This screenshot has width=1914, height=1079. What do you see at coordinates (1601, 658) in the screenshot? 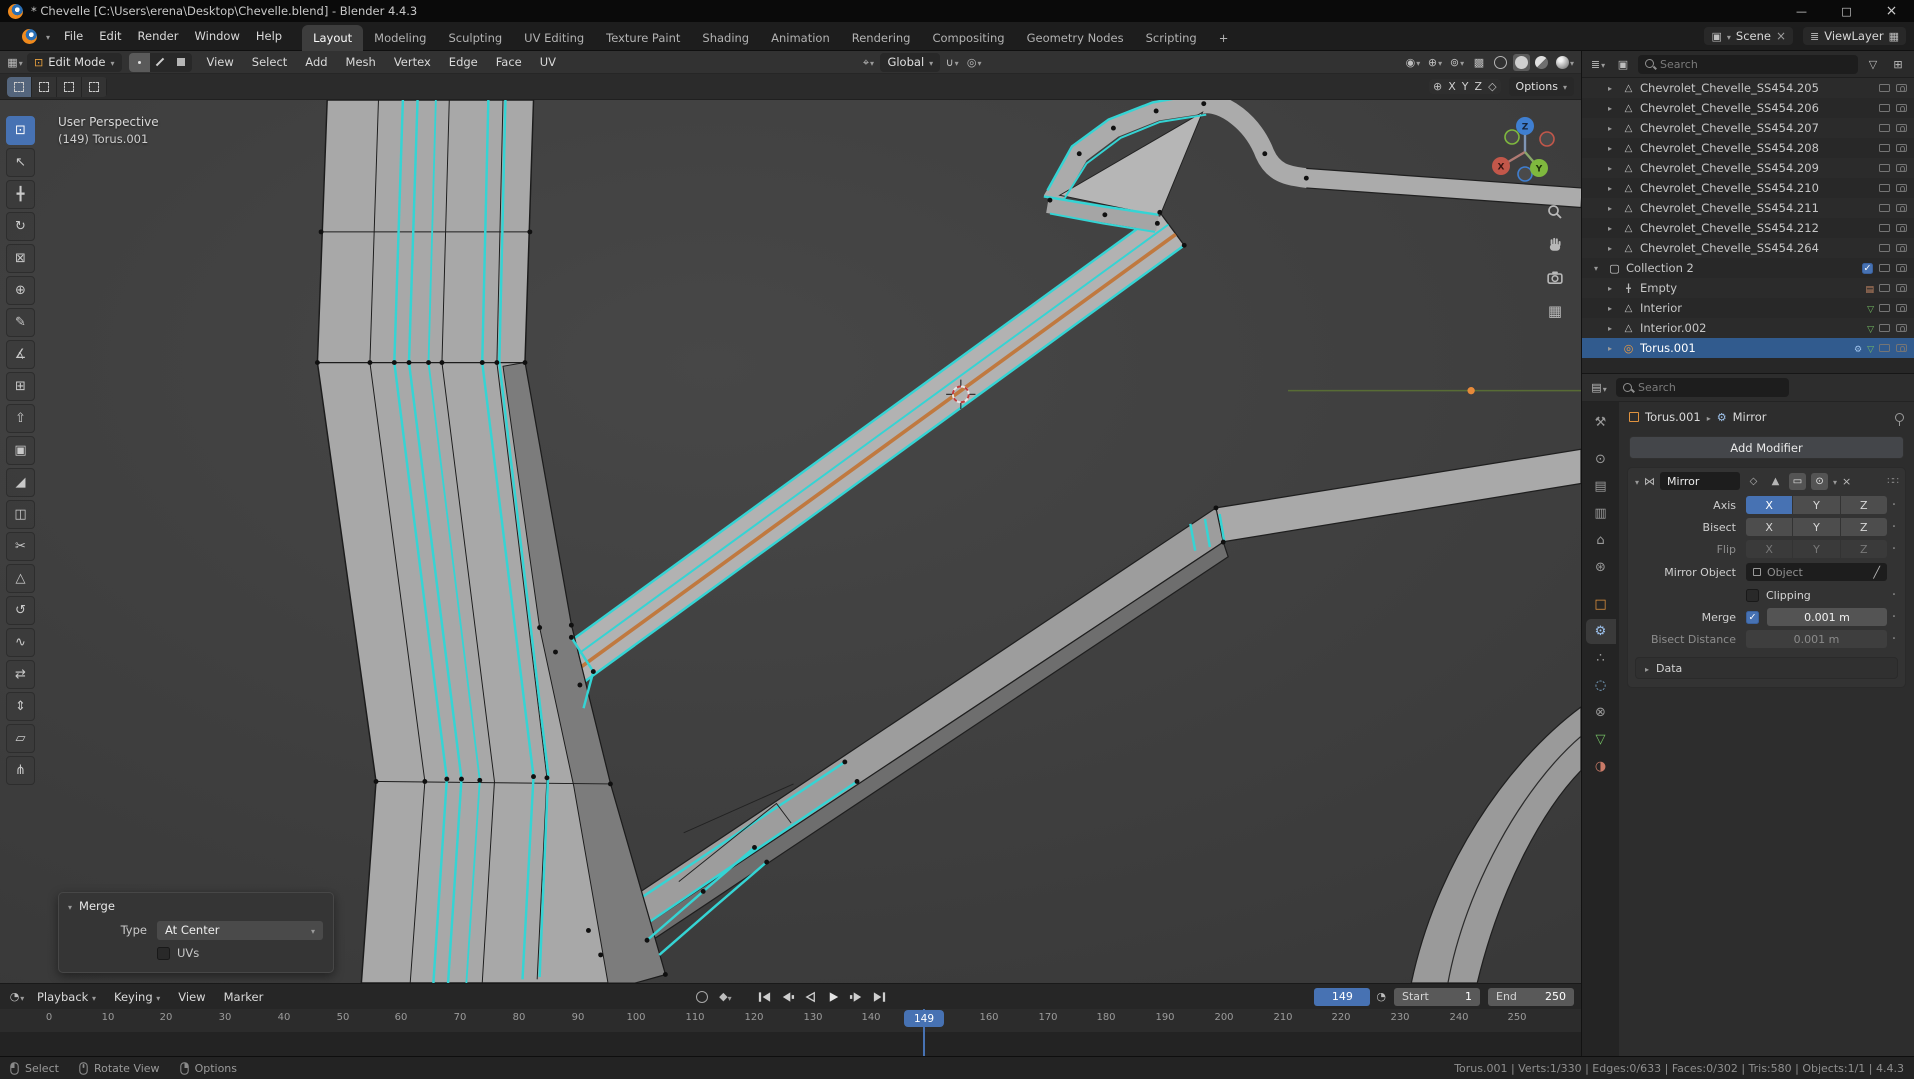
I see `tab-particles: ∴` at bounding box center [1601, 658].